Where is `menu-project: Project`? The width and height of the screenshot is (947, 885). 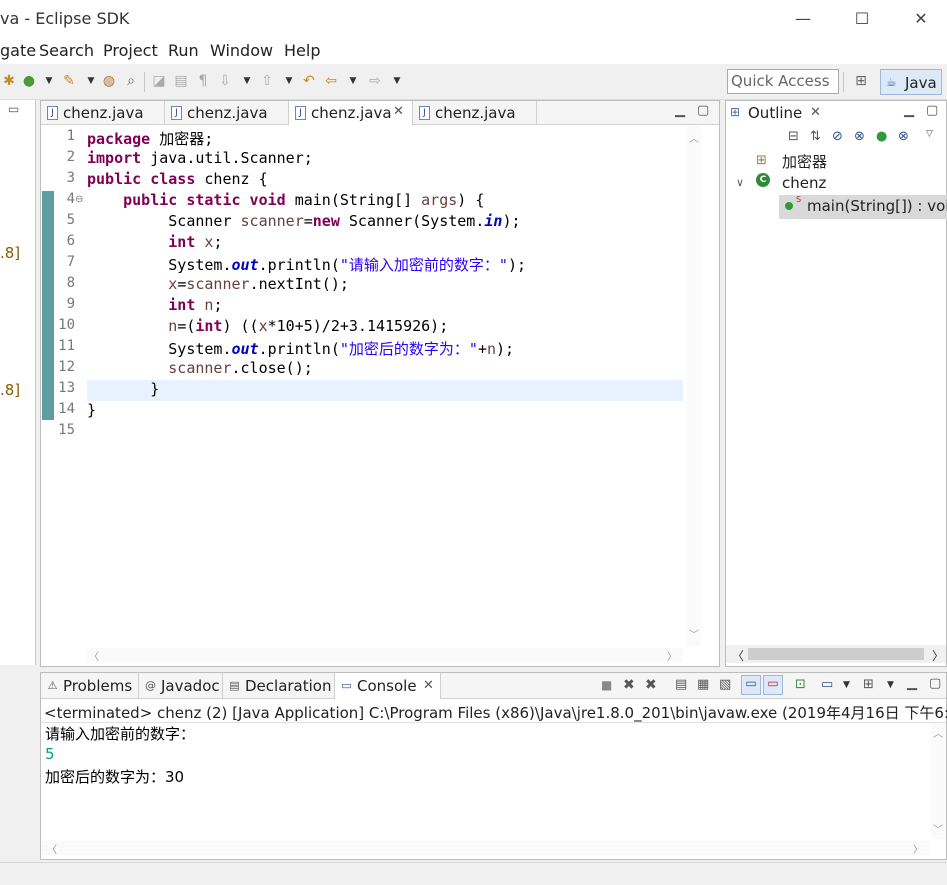
menu-project: Project is located at coordinates (130, 50).